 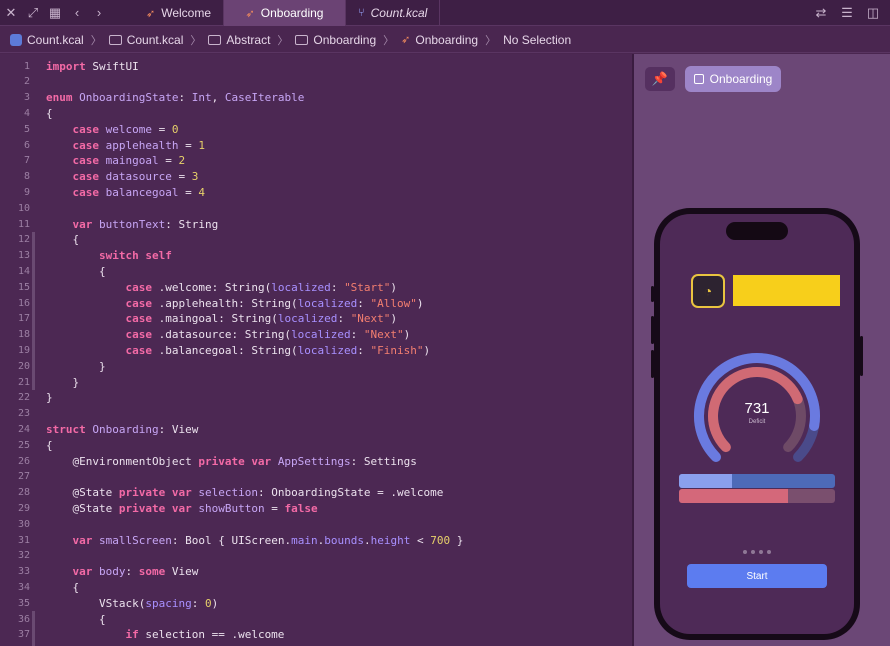 I want to click on line-number: 25, so click(x=23, y=445).